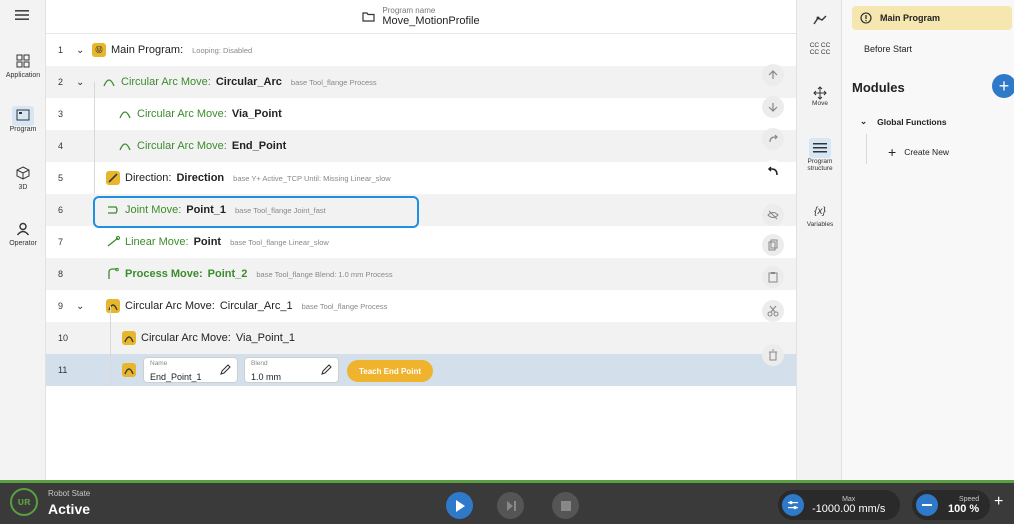 Image resolution: width=1014 pixels, height=524 pixels. What do you see at coordinates (266, 377) in the screenshot?
I see `blend-field-value: 1.0 mm` at bounding box center [266, 377].